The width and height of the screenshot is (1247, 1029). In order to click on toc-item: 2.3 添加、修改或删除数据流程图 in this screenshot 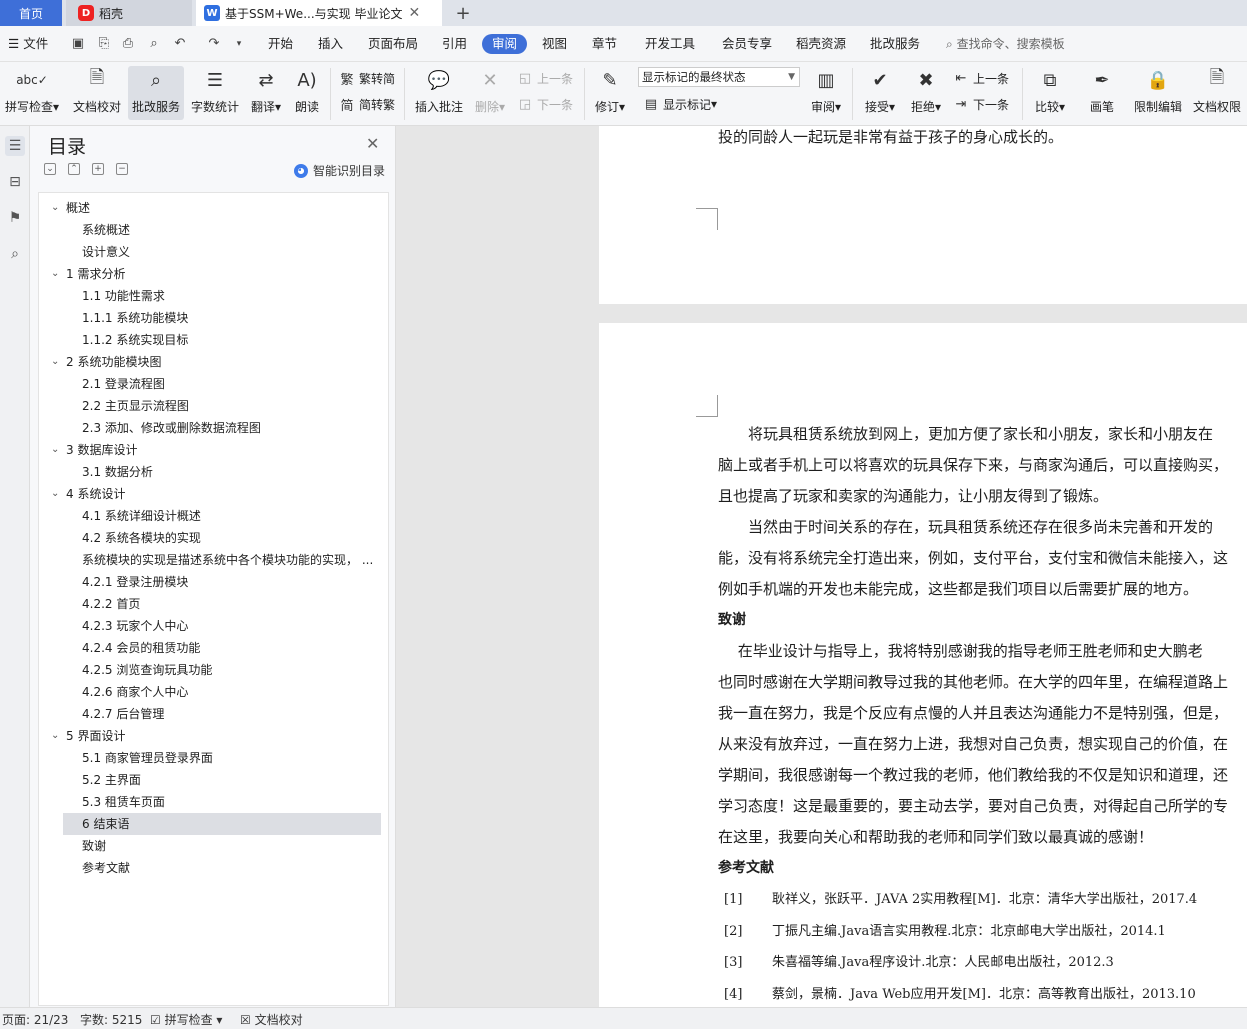, I will do `click(213, 428)`.